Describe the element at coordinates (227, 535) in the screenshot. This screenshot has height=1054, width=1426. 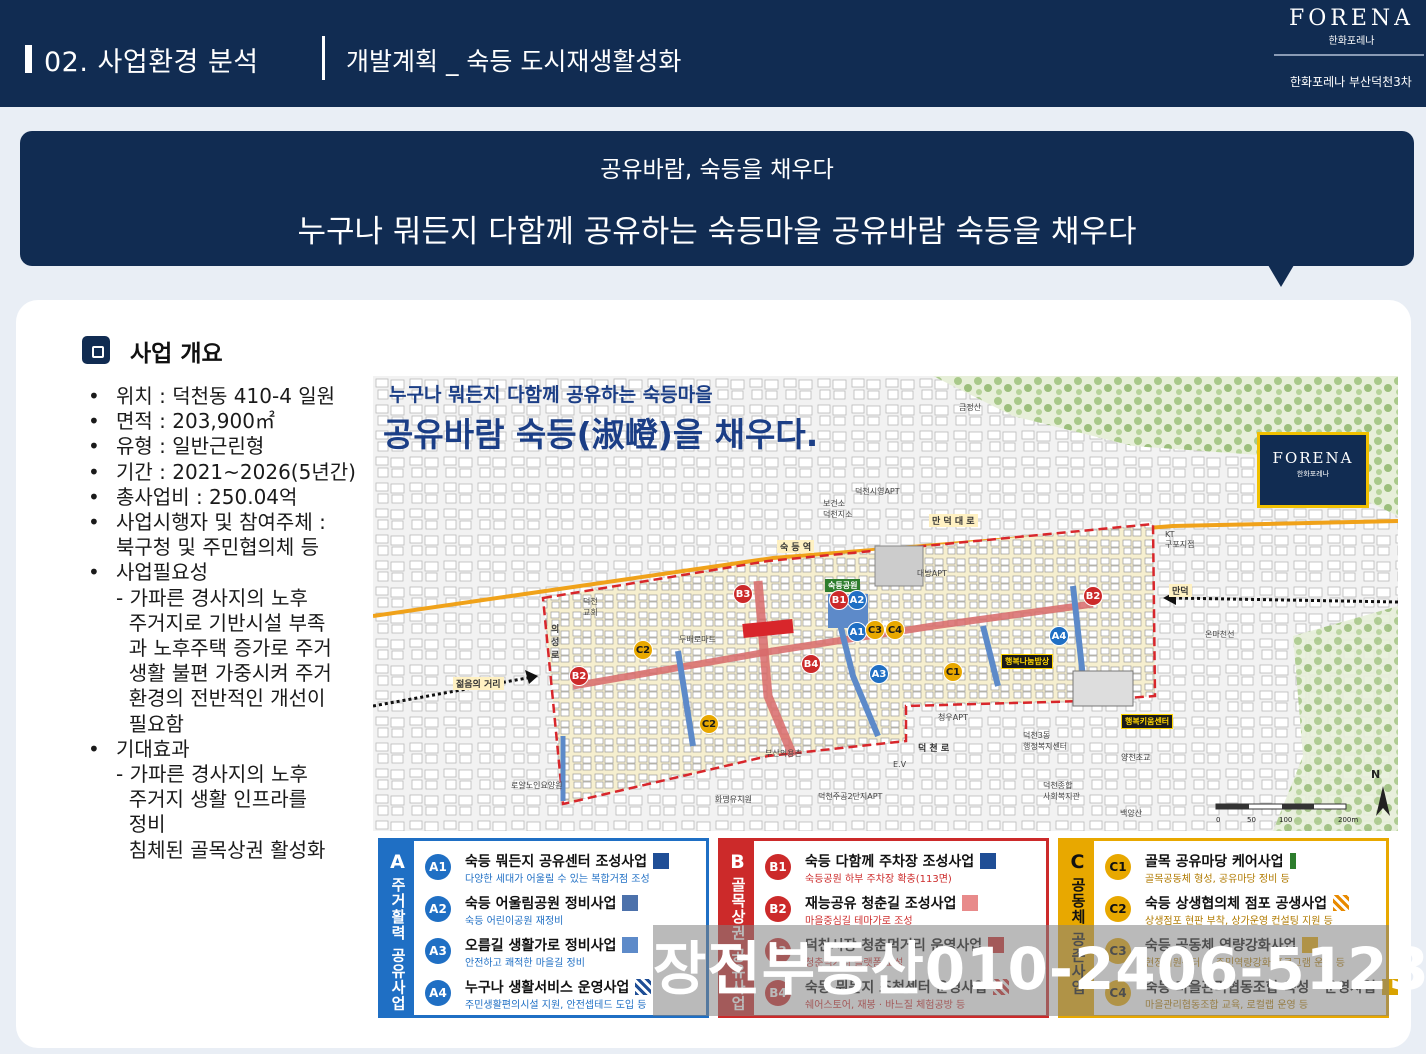
I see `overview-item: 사업시행자 및 참여주체 : 북구청 및 주민협의체 등` at that location.